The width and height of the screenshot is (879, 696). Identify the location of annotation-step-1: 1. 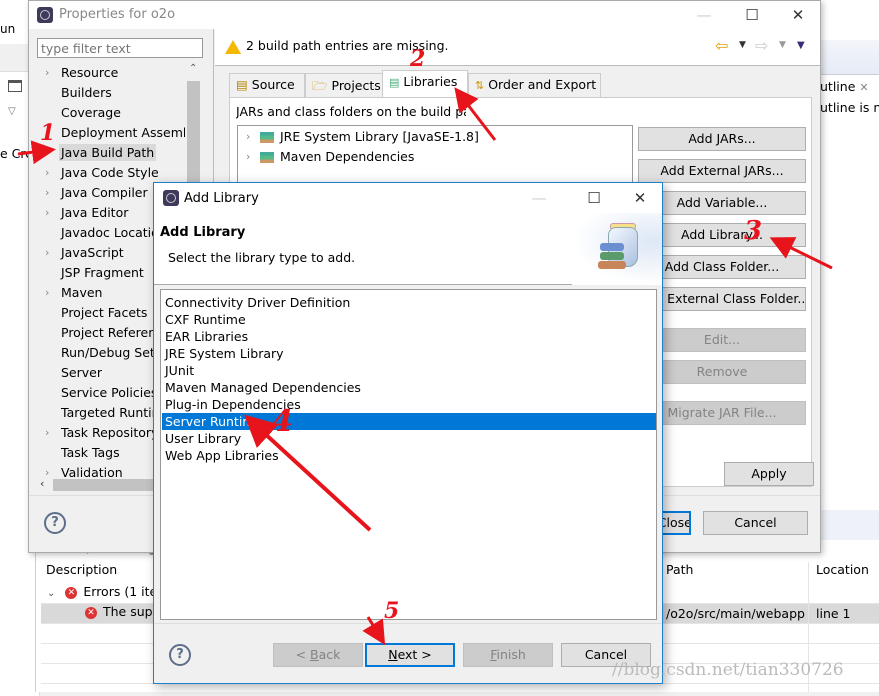
(48, 133).